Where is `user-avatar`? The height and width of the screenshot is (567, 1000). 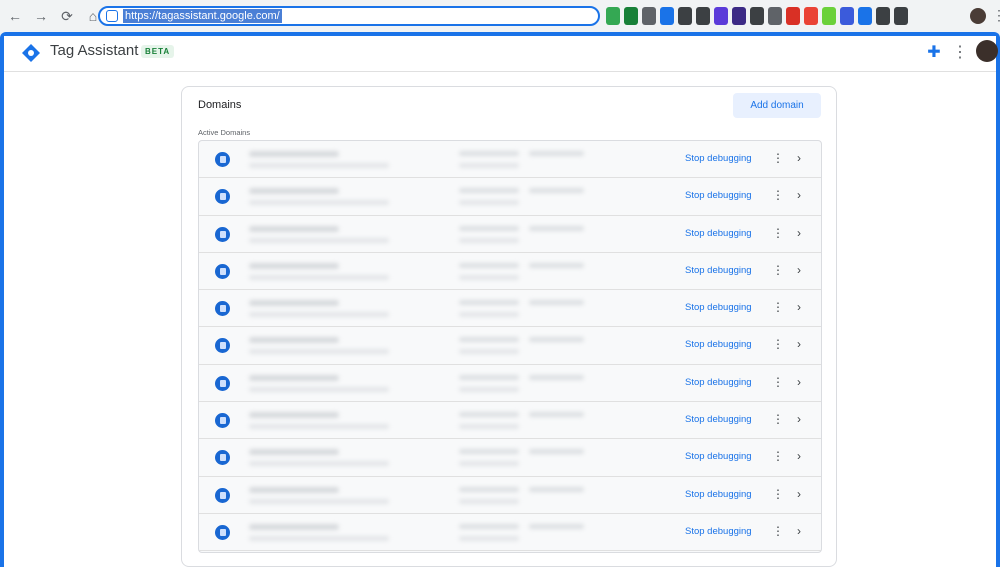
user-avatar is located at coordinates (987, 51).